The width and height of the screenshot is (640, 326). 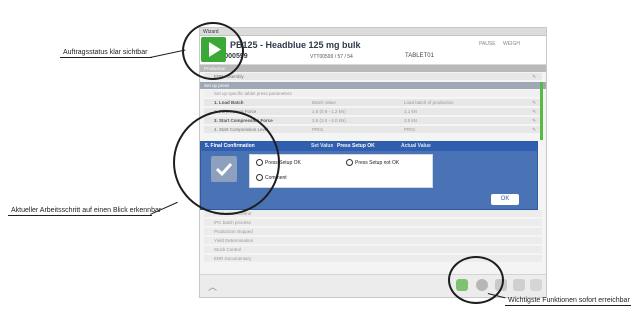 I want to click on order-title: PB125 - Headblue 125 mg bulk, so click(x=295, y=45).